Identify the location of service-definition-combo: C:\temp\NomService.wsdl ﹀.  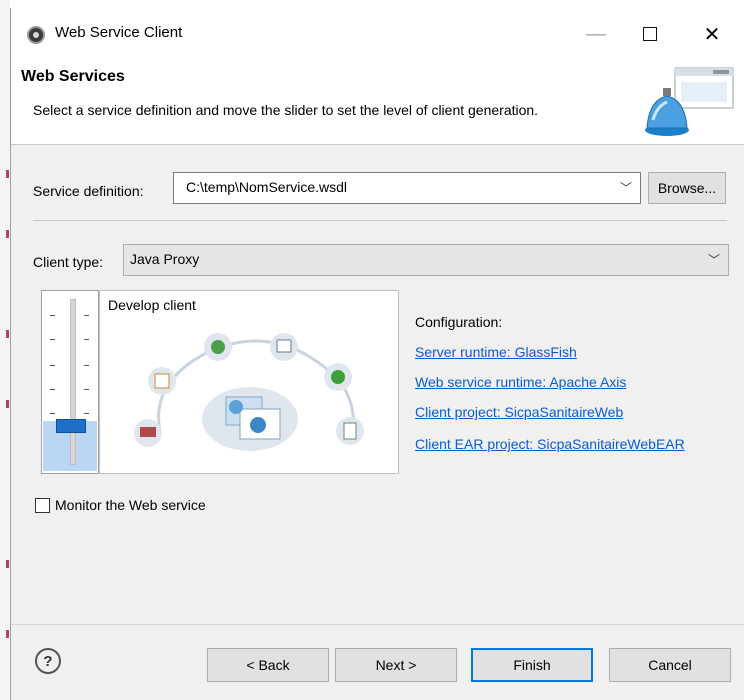
(407, 188).